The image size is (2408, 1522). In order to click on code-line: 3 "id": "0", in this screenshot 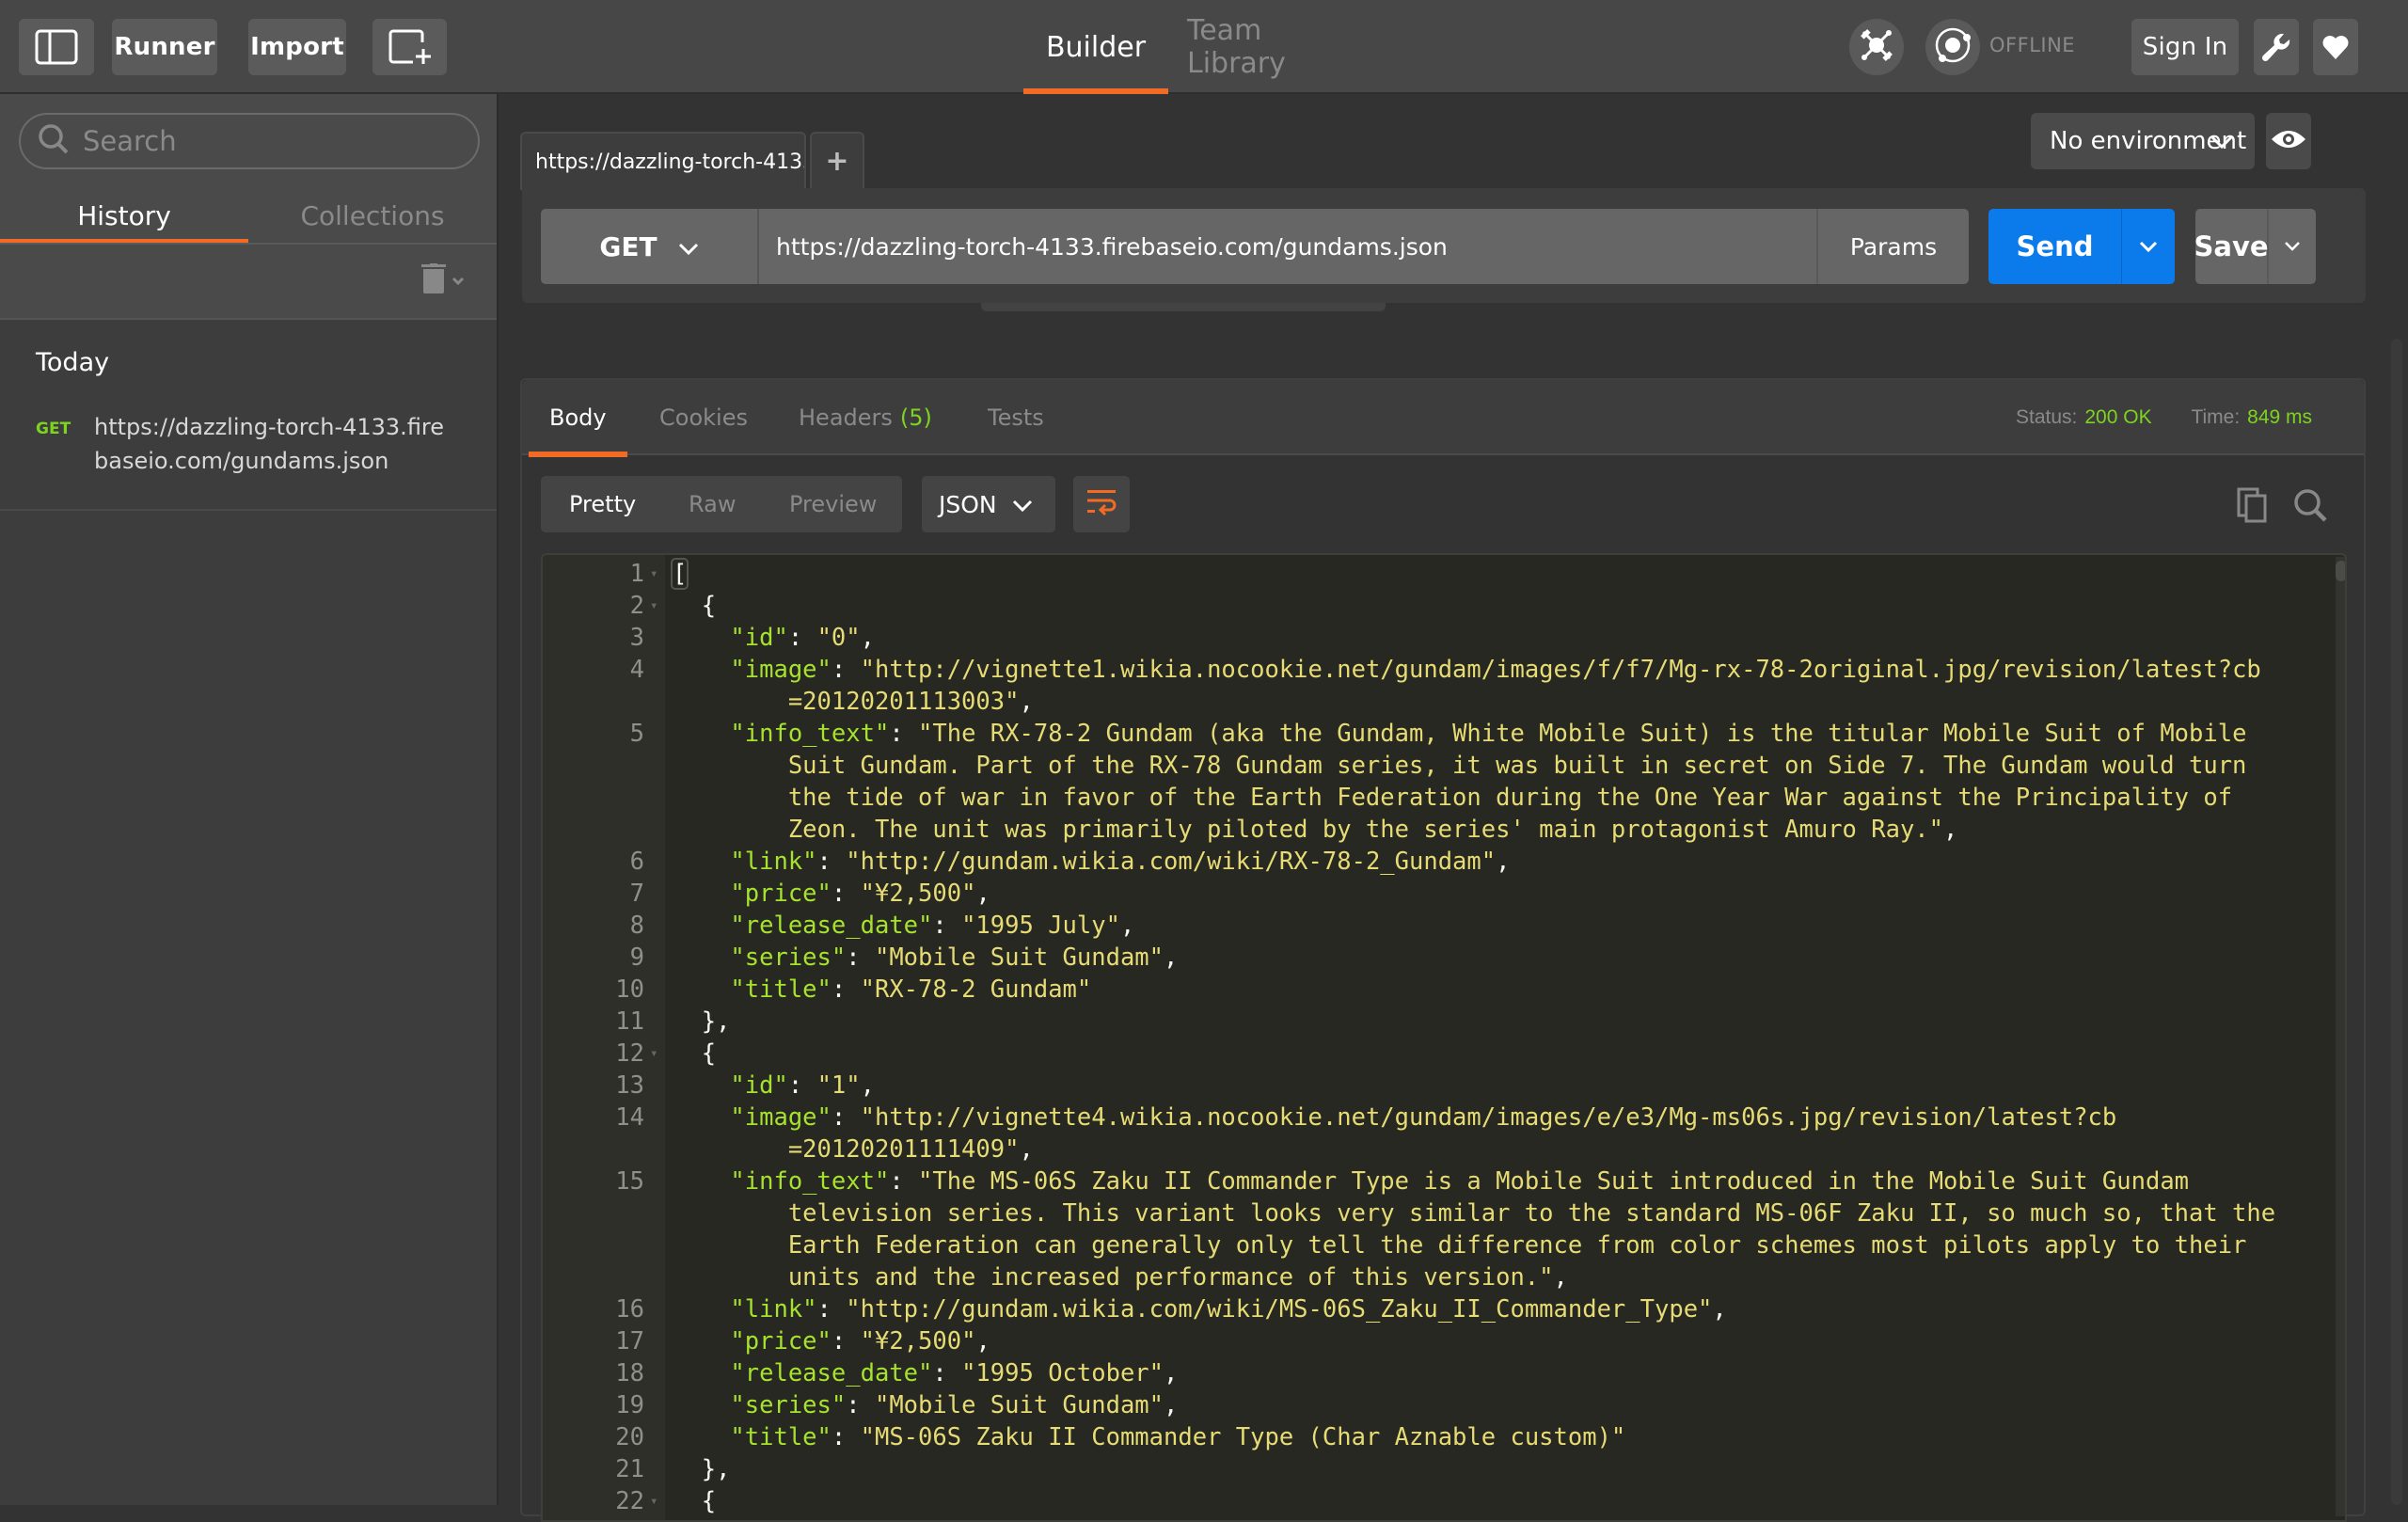, I will do `click(1444, 638)`.